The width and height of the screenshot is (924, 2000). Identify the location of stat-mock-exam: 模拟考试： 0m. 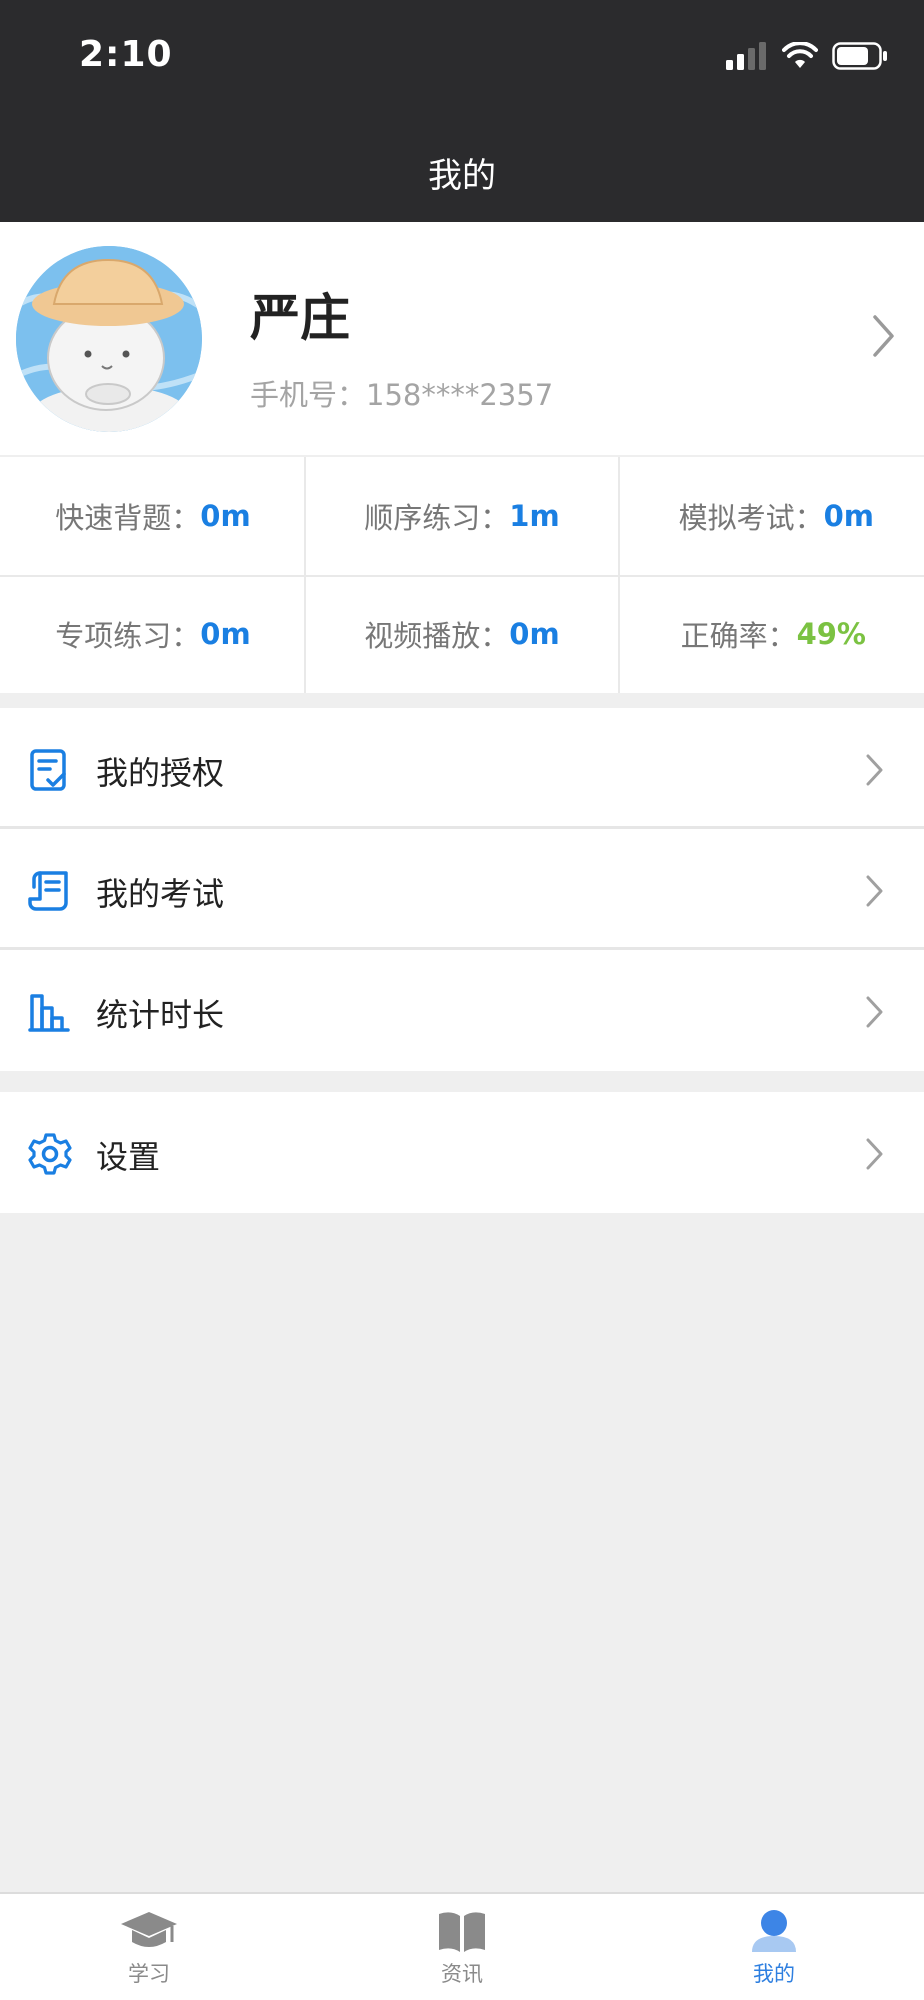
(772, 516).